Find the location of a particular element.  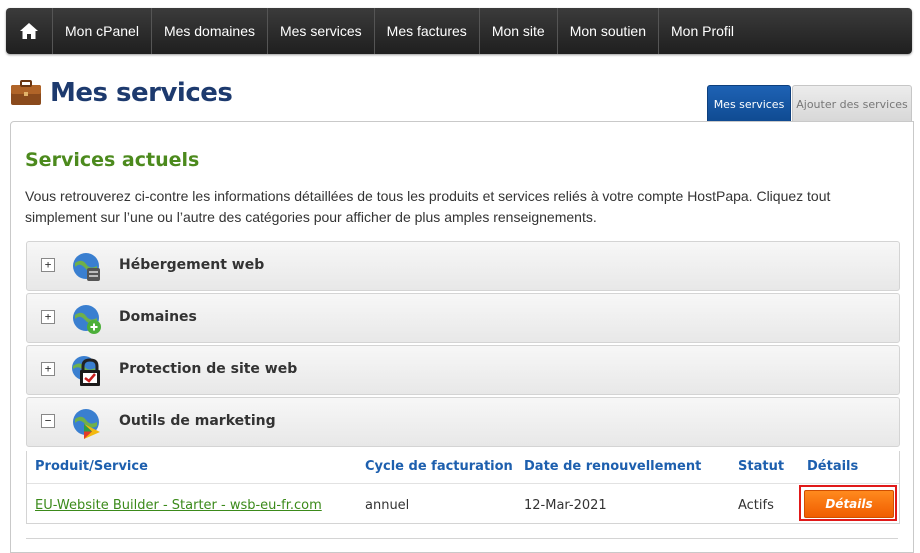

nav-item-profil: Mon Profil is located at coordinates (702, 31).